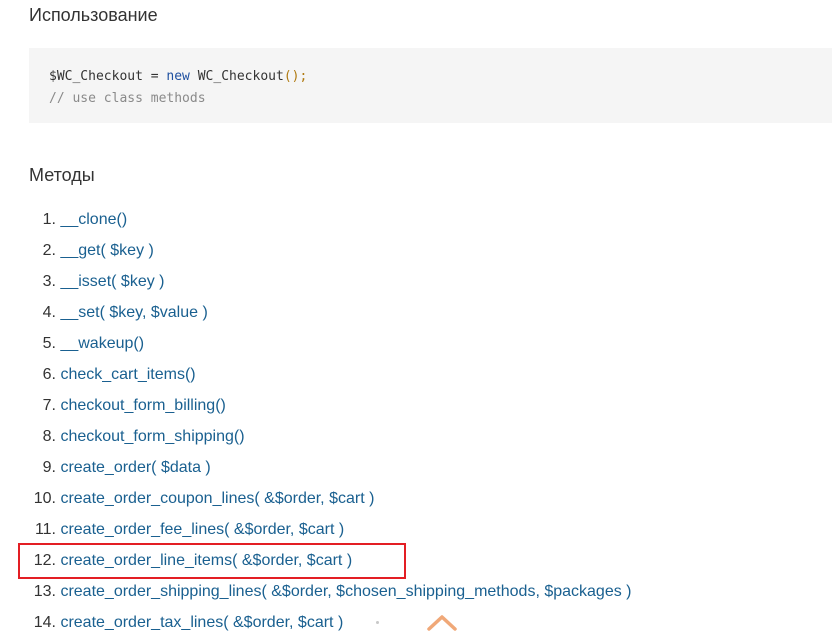 The image size is (832, 639). What do you see at coordinates (49, 405) in the screenshot?
I see `method-number: 7.` at bounding box center [49, 405].